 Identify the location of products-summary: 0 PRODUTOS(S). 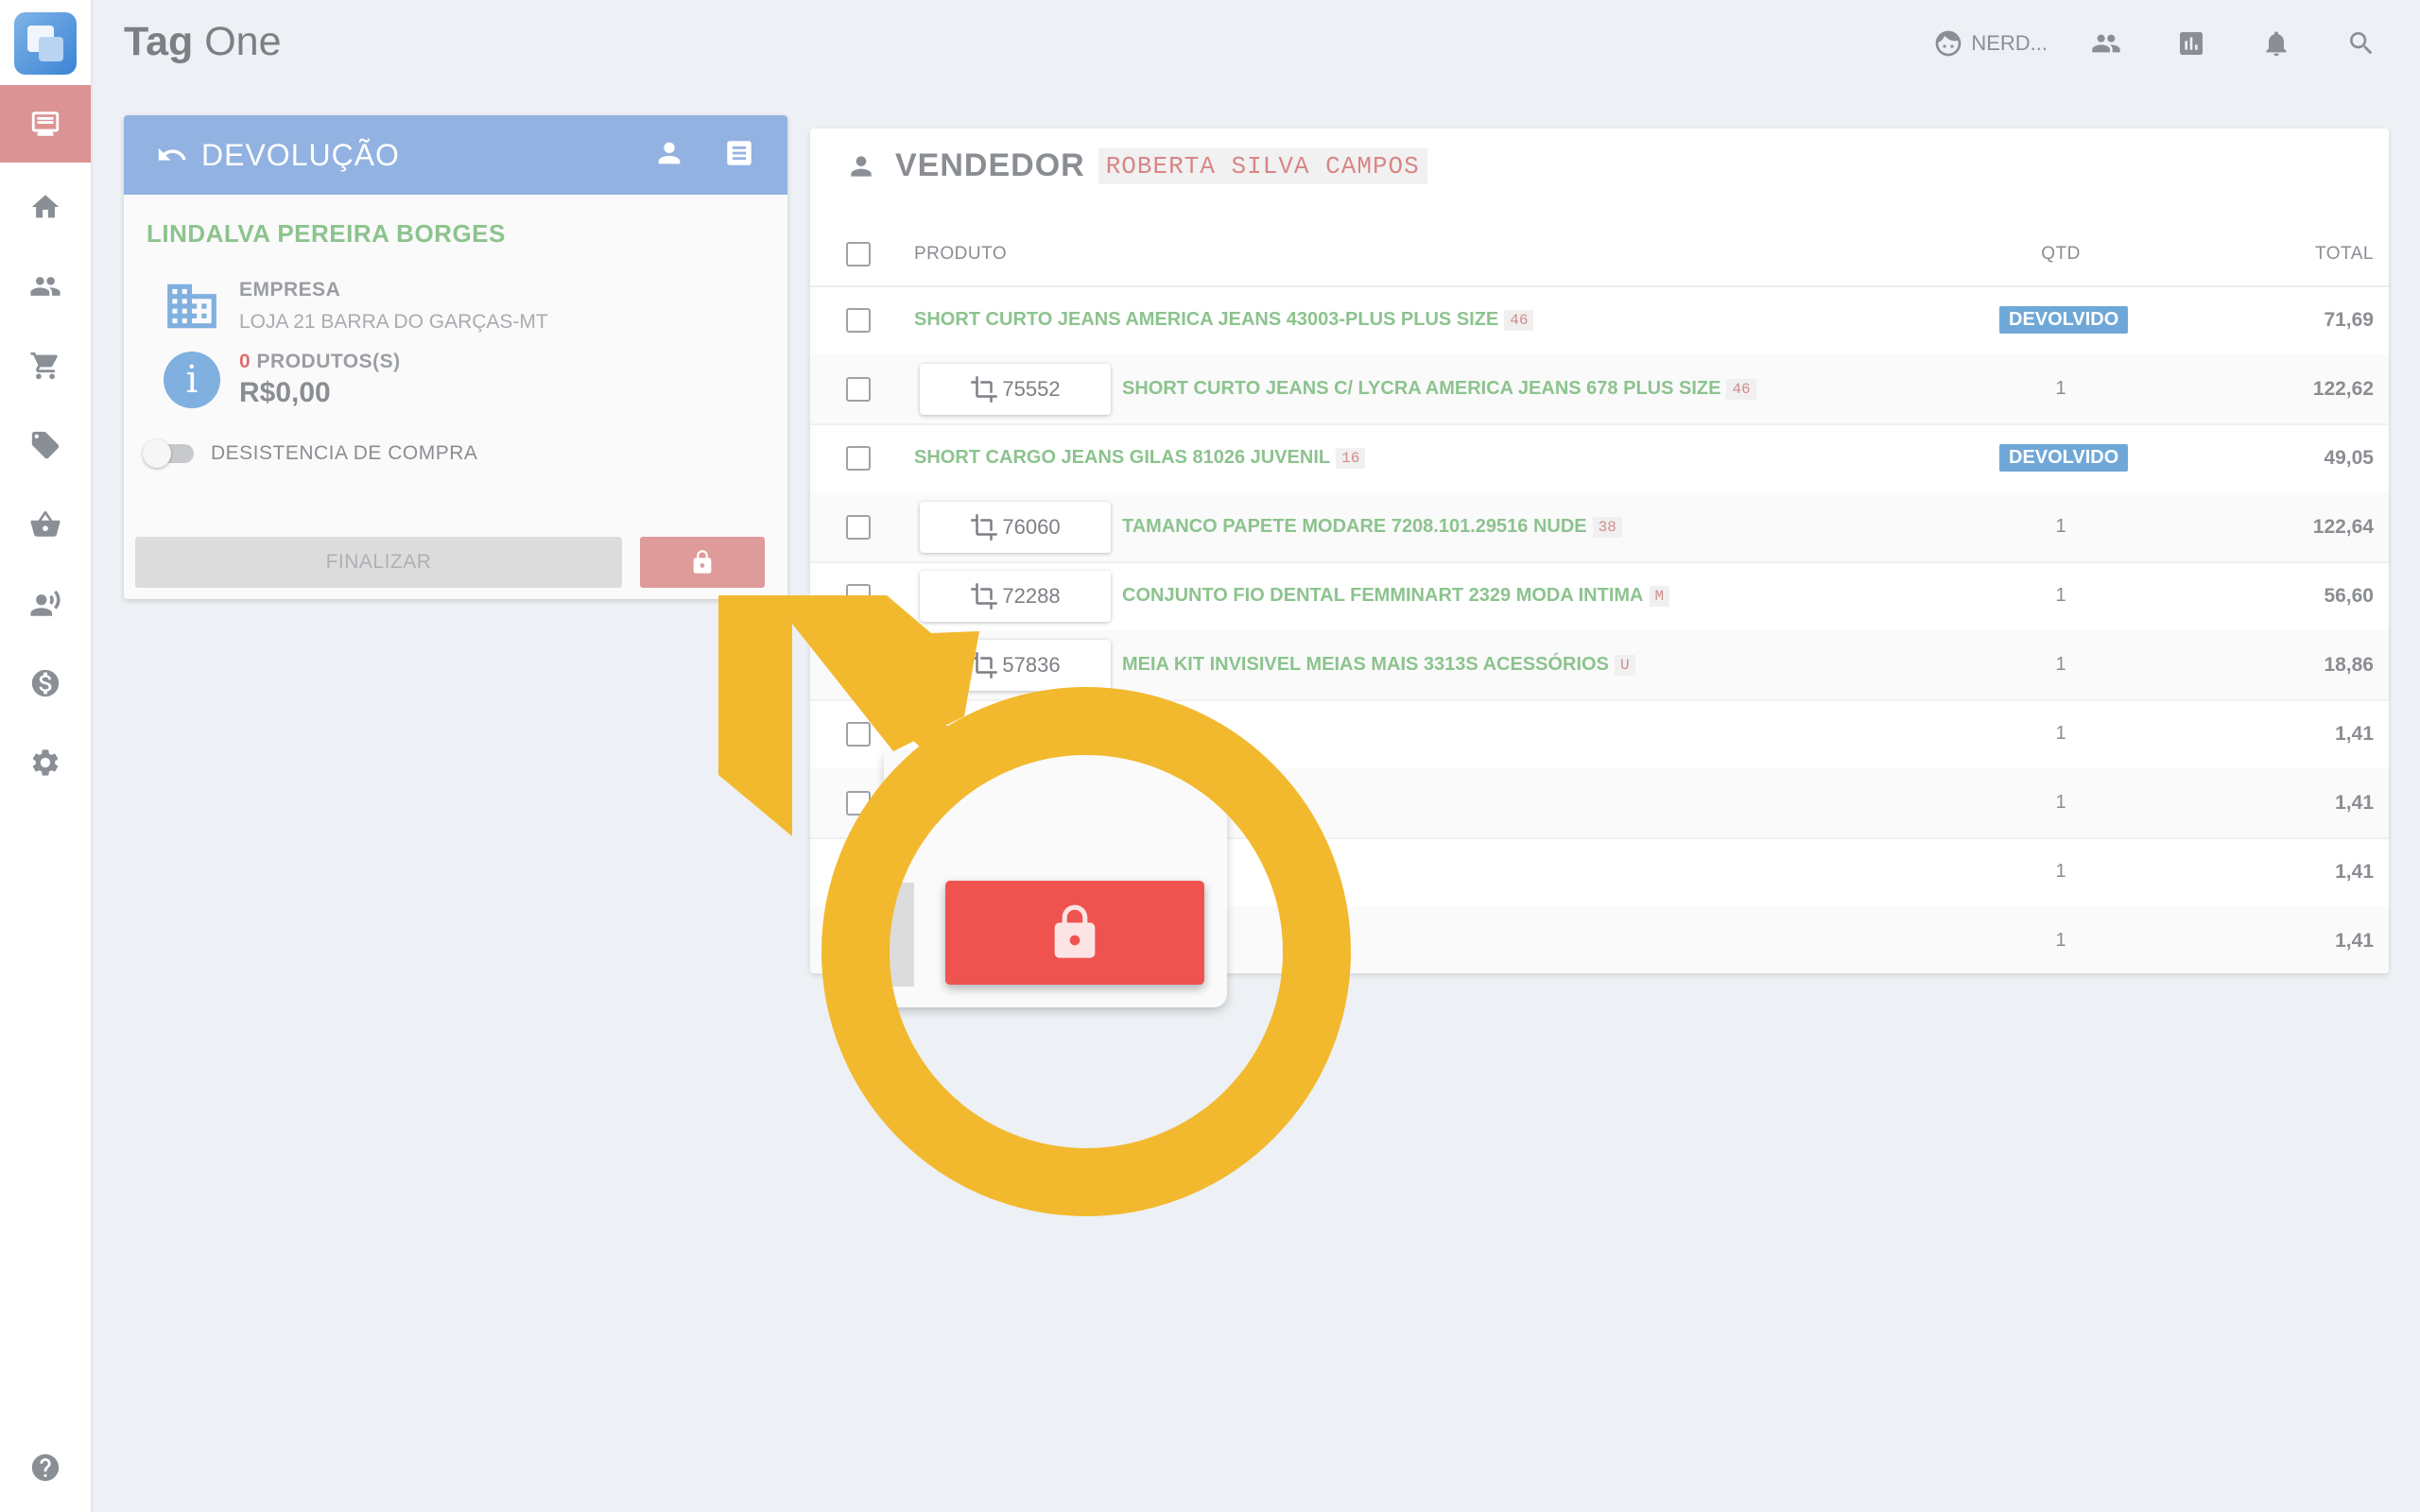
(320, 361).